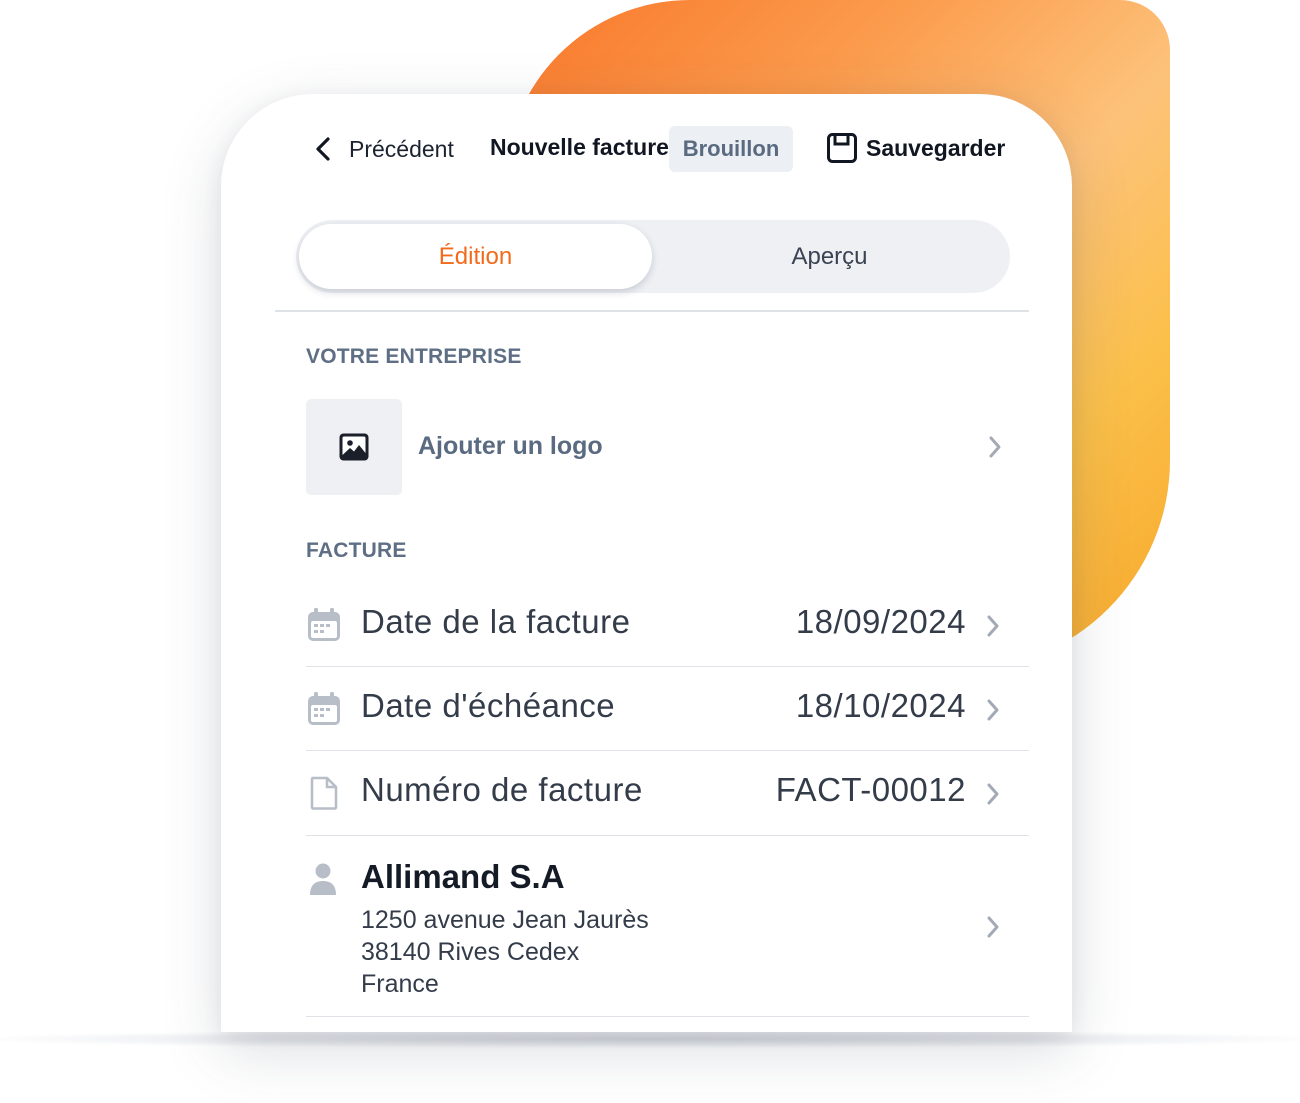 The width and height of the screenshot is (1300, 1103). I want to click on status-badge: Brouillon, so click(731, 149).